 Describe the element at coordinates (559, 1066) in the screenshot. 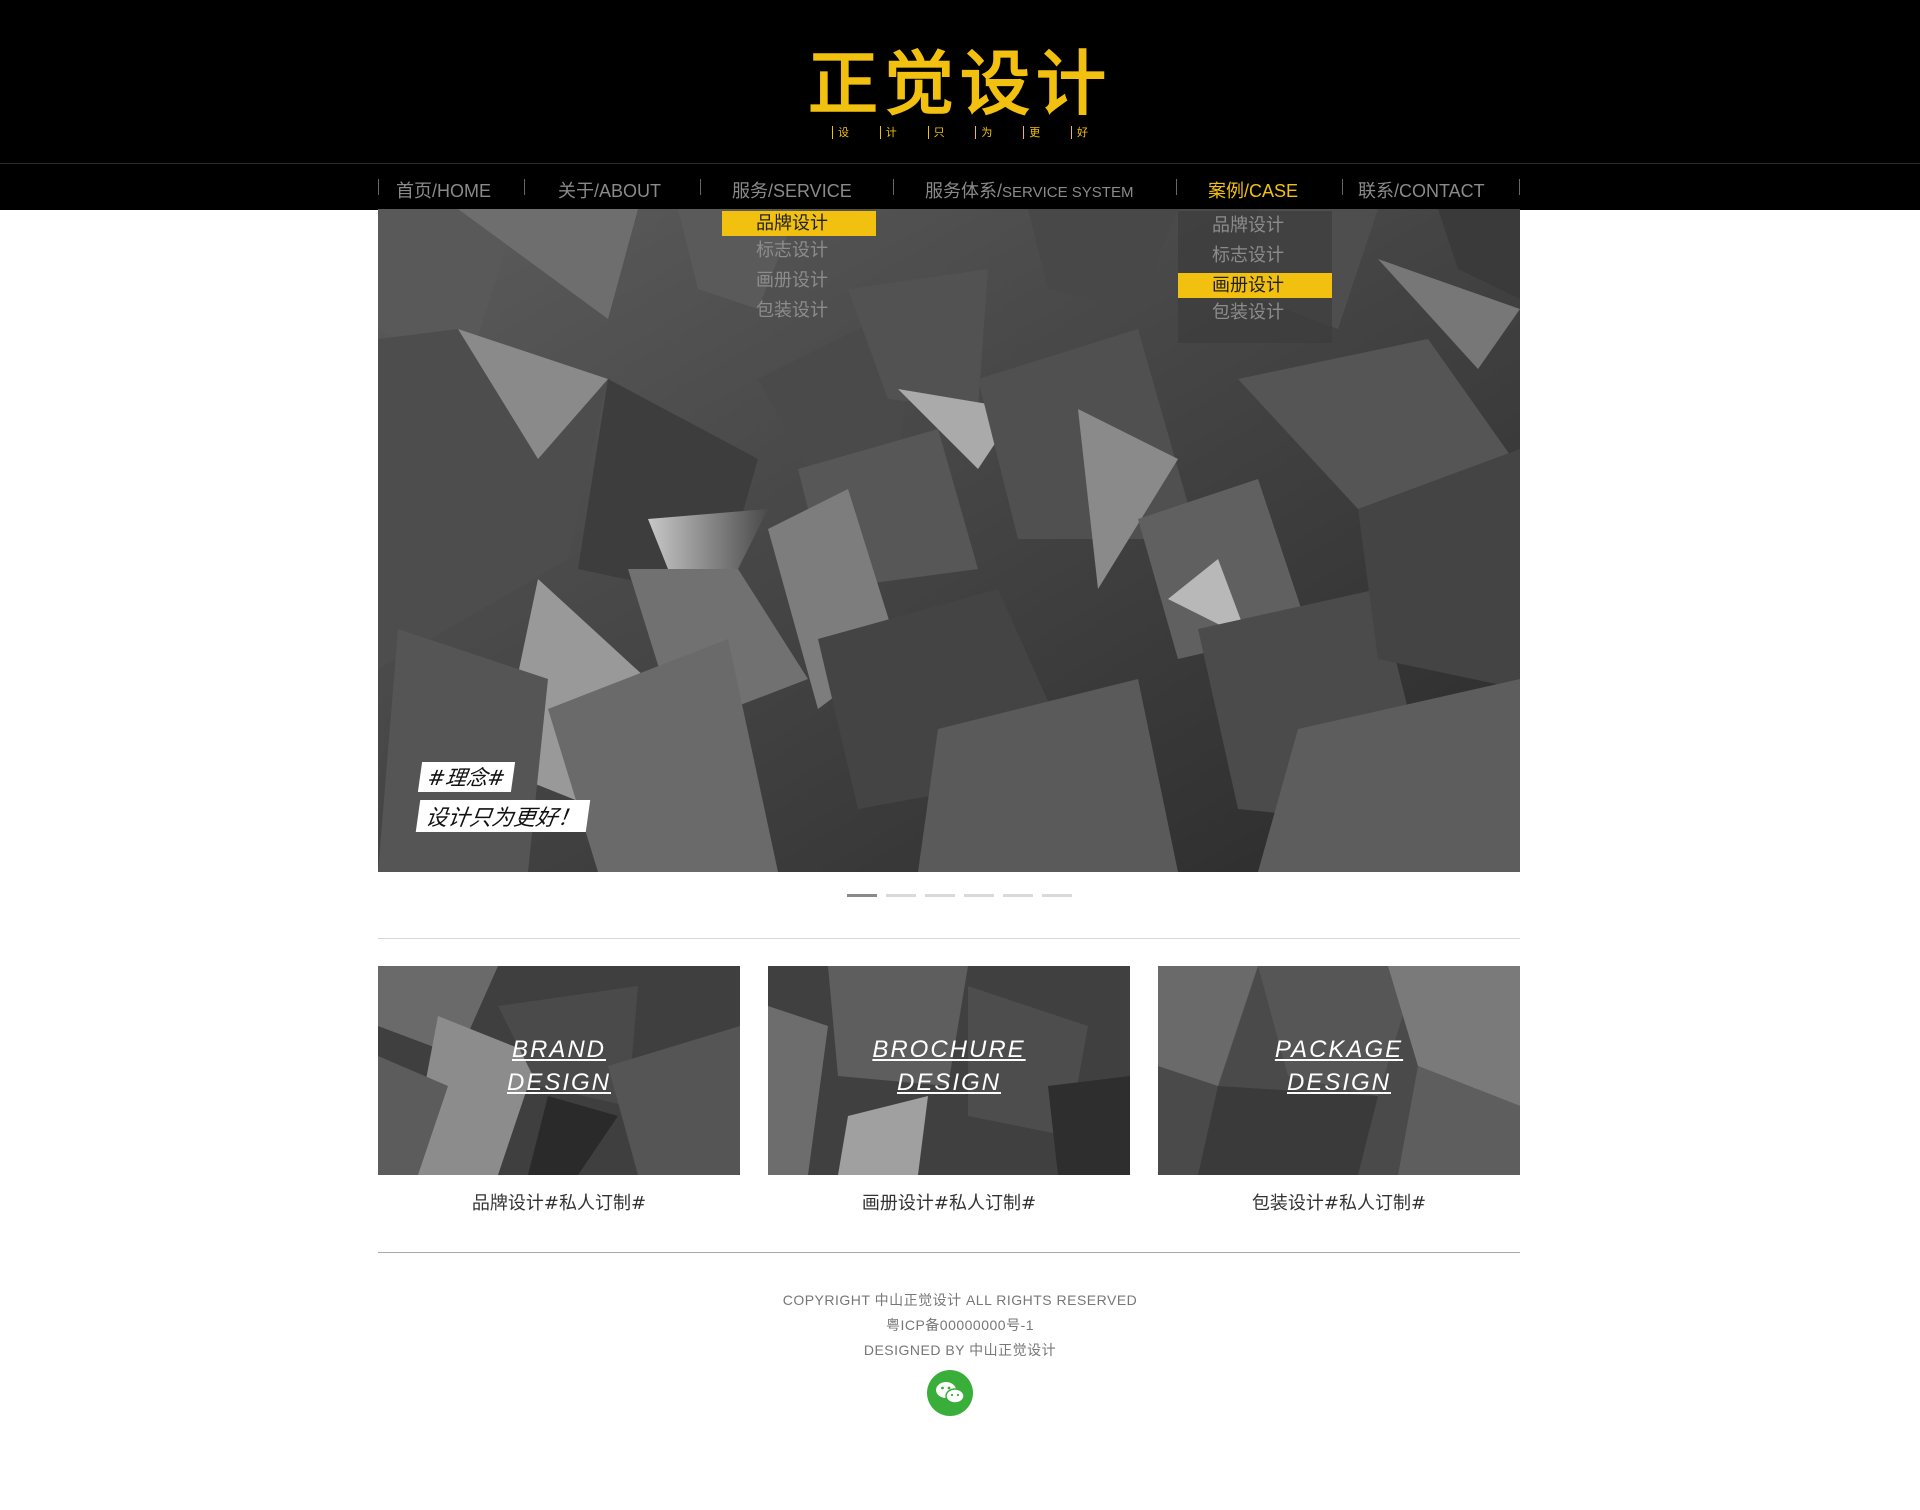

I see `card-caption: BRAND DESIGN` at that location.